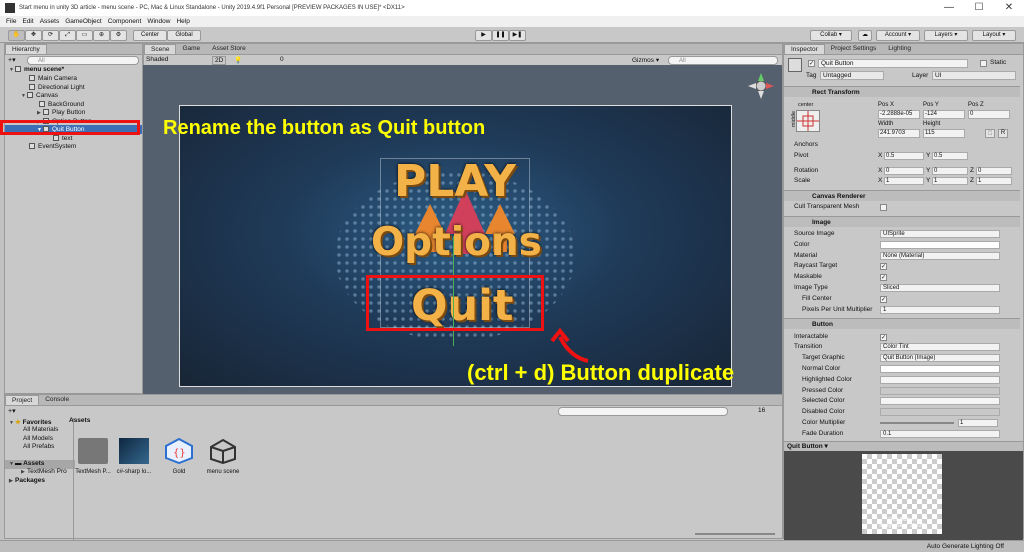 This screenshot has width=1024, height=552. I want to click on height-field: 115, so click(944, 133).